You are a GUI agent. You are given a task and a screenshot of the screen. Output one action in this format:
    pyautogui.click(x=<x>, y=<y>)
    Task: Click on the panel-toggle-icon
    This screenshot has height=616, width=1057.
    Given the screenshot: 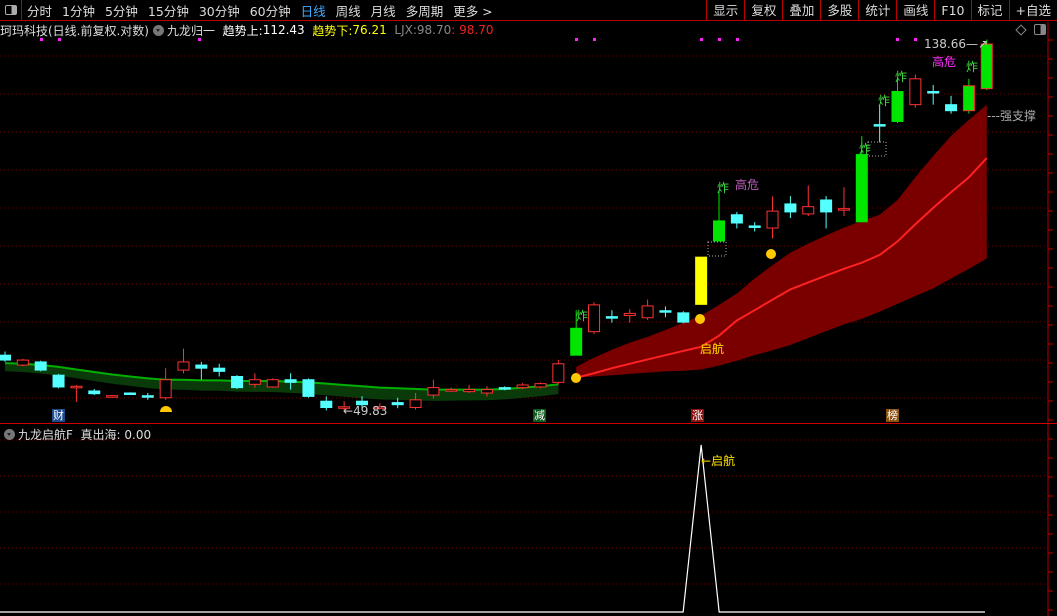 What is the action you would take?
    pyautogui.click(x=1040, y=29)
    